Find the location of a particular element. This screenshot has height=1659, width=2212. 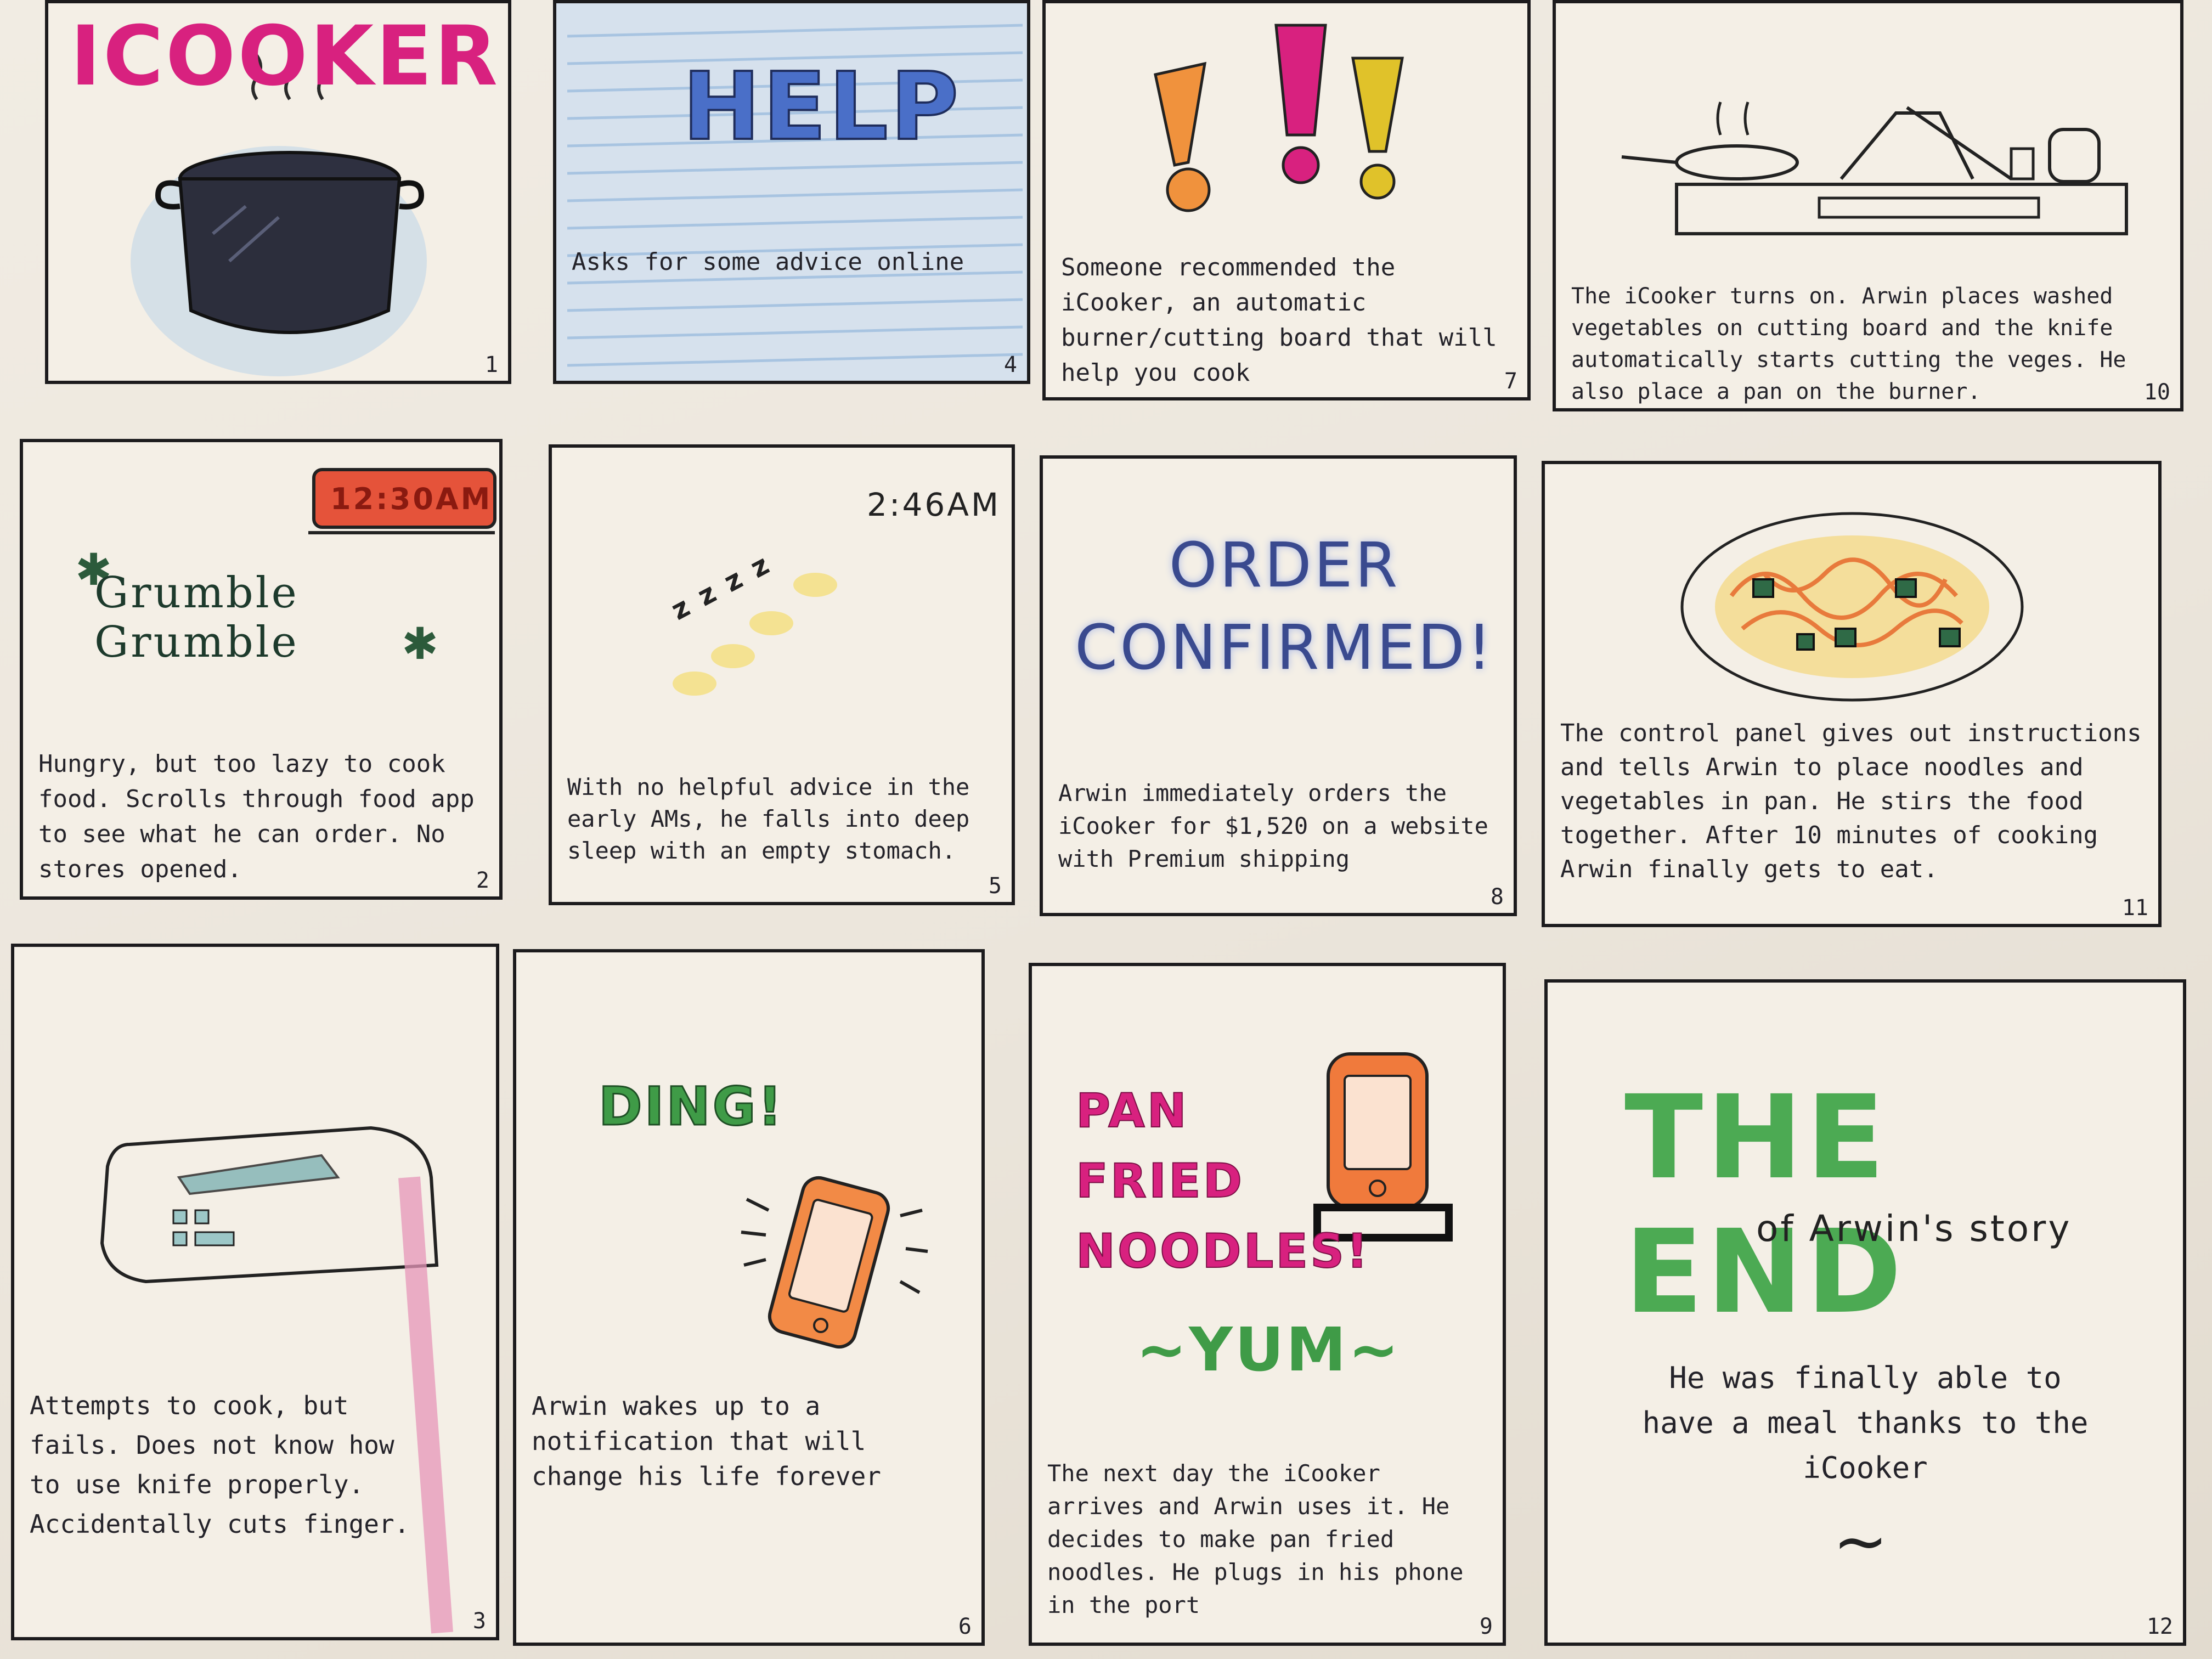

panel-9-title: PAN FRIED NOODLES! is located at coordinates (1222, 1181).